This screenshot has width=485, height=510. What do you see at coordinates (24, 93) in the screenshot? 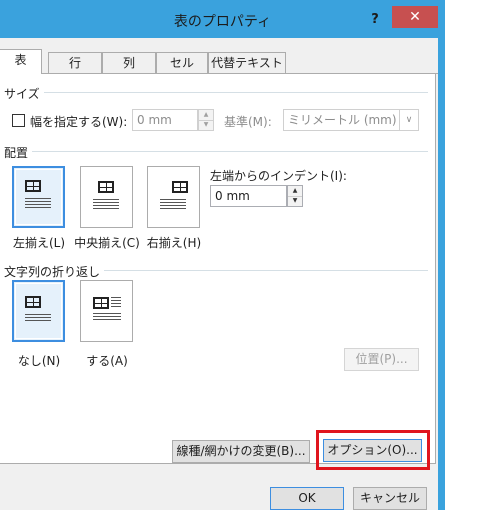
I see `size-heading: サイズ` at bounding box center [24, 93].